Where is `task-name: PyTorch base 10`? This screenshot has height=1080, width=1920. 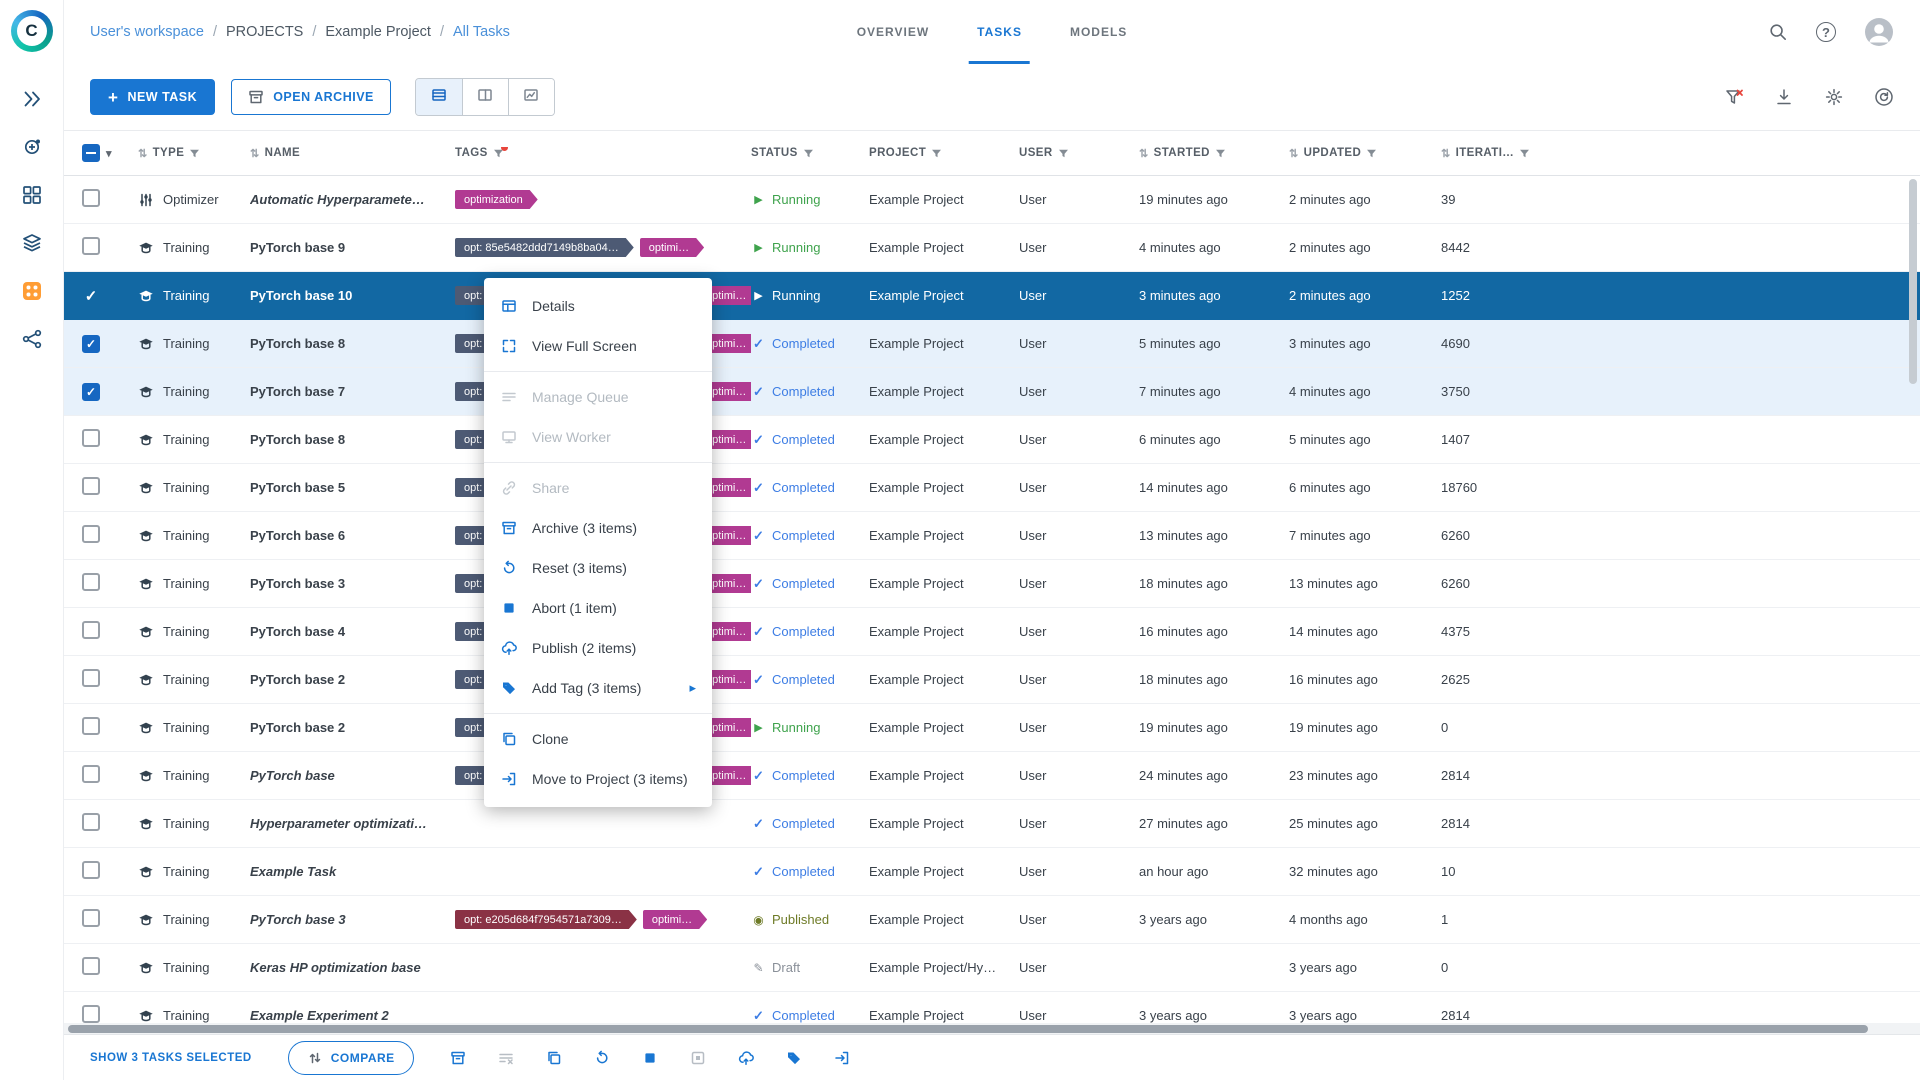
task-name: PyTorch base 10 is located at coordinates (352, 295).